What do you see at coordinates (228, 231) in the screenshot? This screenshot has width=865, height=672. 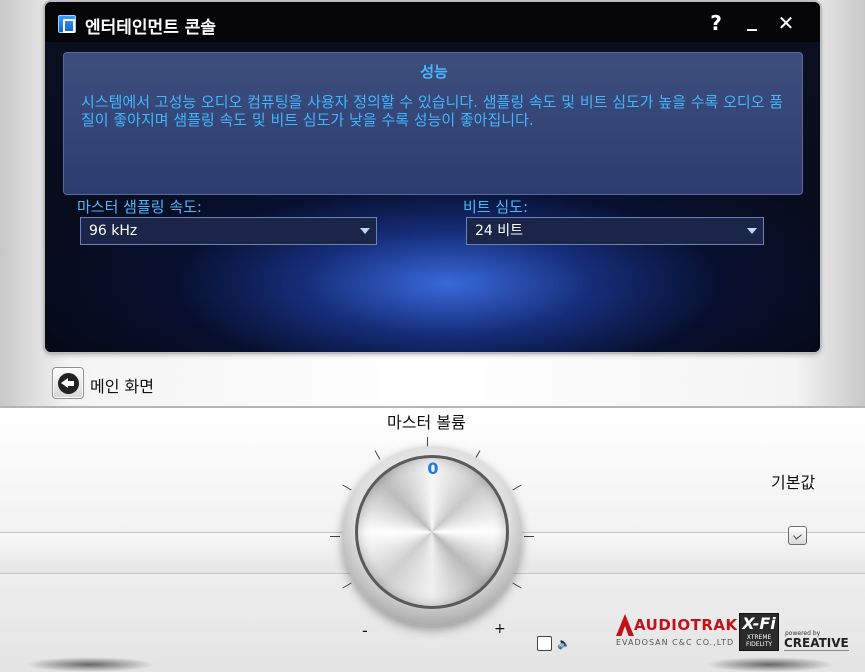 I see `sample-rate-dropdown: 96 kHz` at bounding box center [228, 231].